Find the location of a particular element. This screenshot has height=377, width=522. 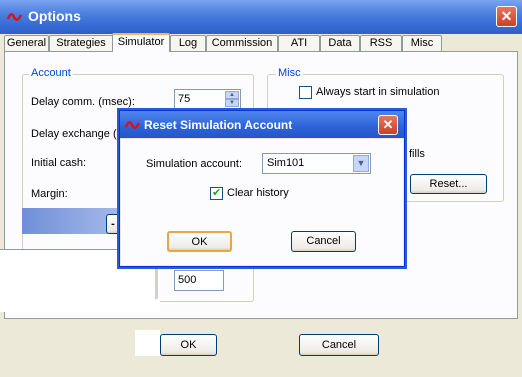

dialog-title: Reset Simulation Account is located at coordinates (218, 125).